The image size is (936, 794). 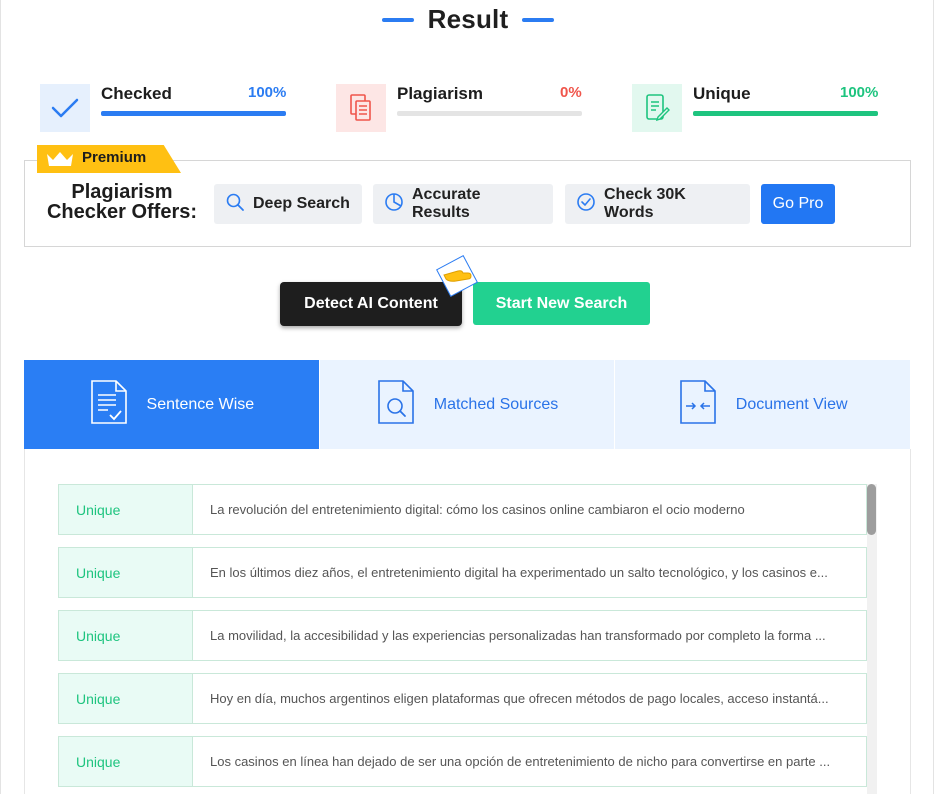 What do you see at coordinates (371, 304) in the screenshot?
I see `detect-ai-content-button: Detect AI Content` at bounding box center [371, 304].